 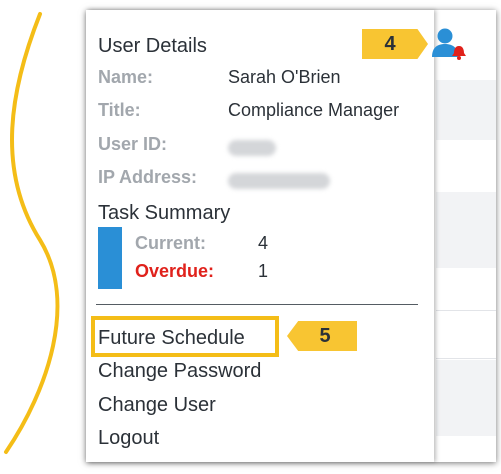 What do you see at coordinates (284, 77) in the screenshot?
I see `name-value: Sarah O'Brien` at bounding box center [284, 77].